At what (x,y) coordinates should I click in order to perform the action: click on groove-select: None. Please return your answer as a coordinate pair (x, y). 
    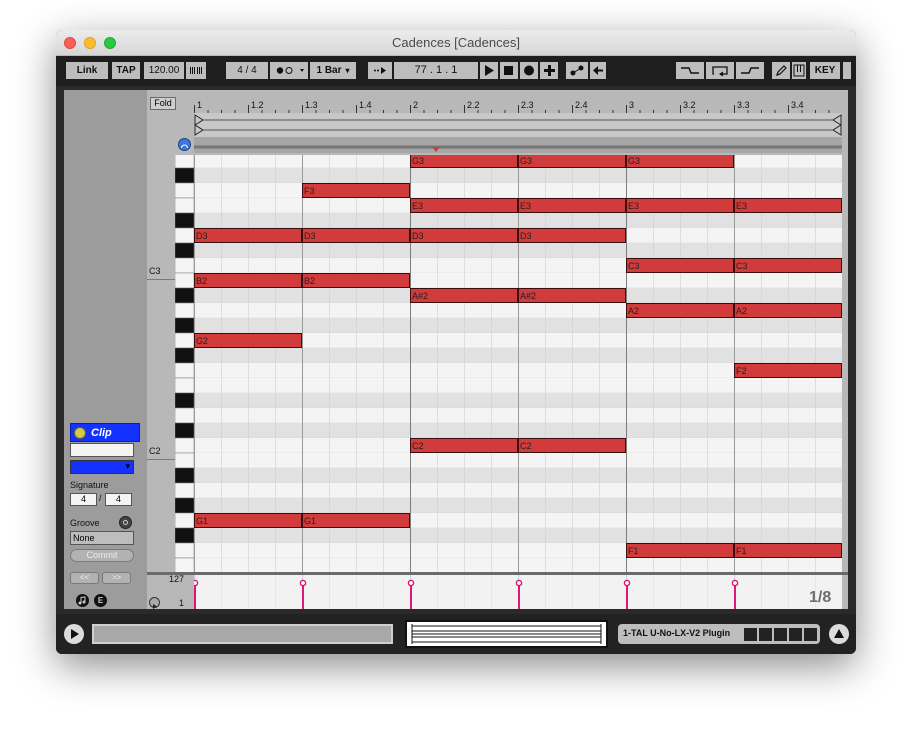
    Looking at the image, I should click on (102, 538).